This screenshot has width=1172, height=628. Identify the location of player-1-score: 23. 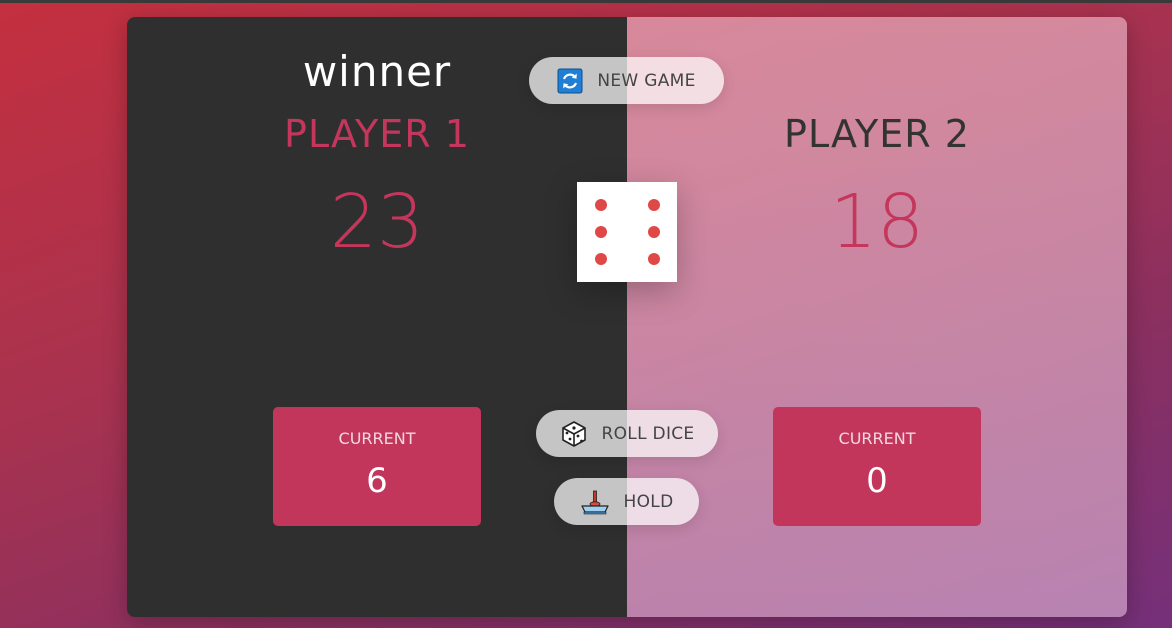
(377, 222).